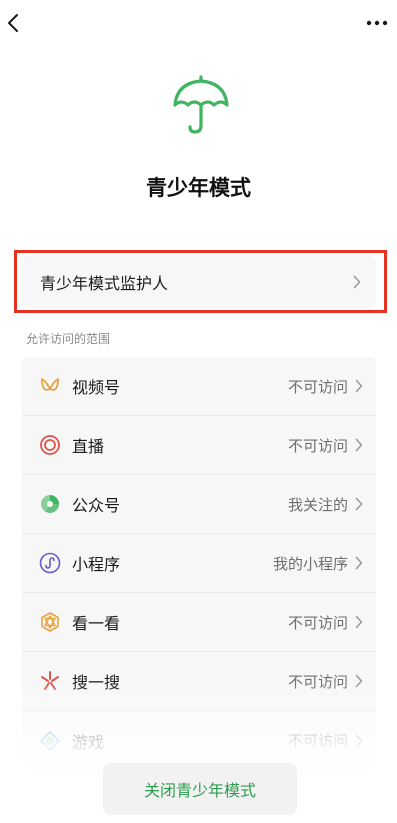 This screenshot has height=823, width=397. Describe the element at coordinates (199, 445) in the screenshot. I see `list-item-live: 直播 不可访问` at that location.